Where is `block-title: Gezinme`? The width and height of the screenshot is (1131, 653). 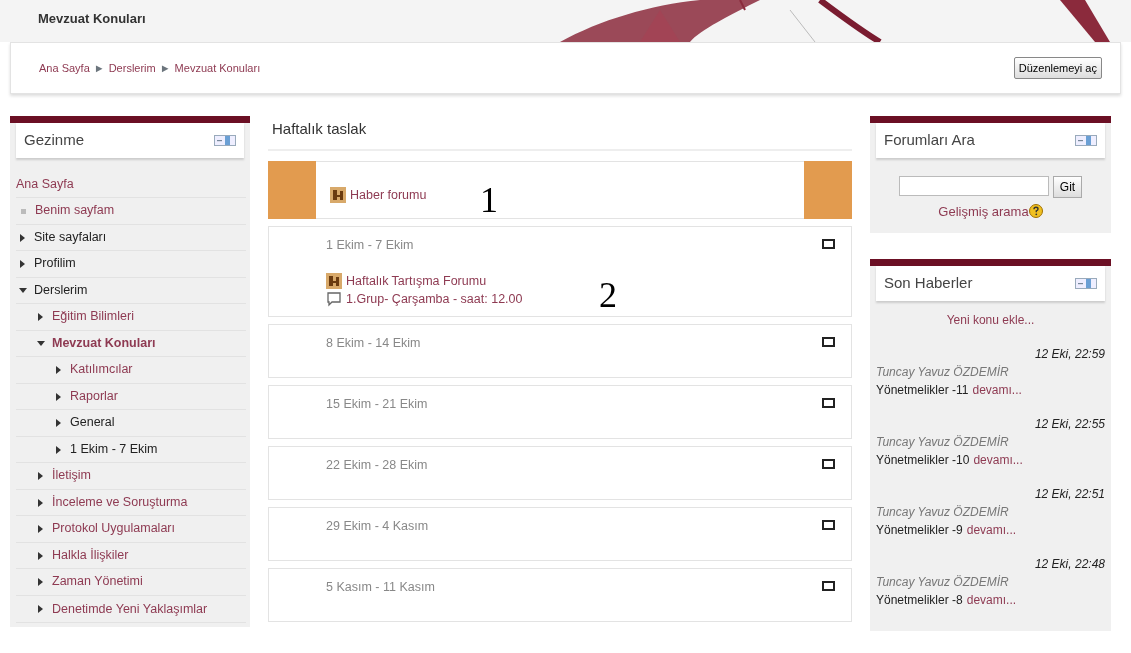
block-title: Gezinme is located at coordinates (54, 140).